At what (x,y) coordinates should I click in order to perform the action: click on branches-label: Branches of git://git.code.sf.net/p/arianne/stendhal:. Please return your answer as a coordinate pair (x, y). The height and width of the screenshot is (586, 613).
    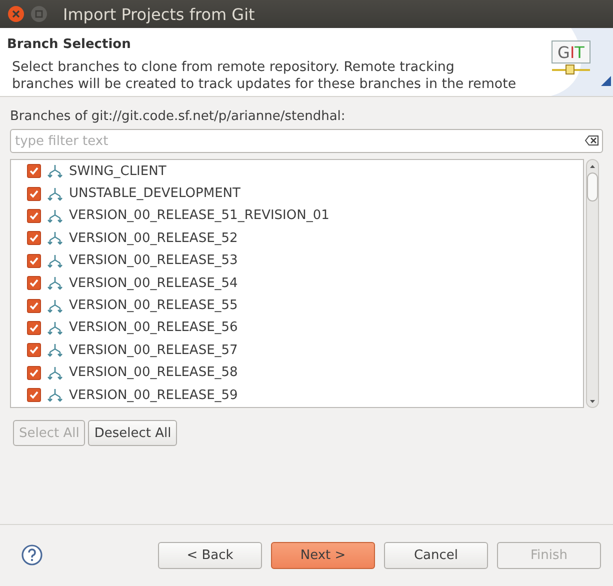
    Looking at the image, I should click on (178, 116).